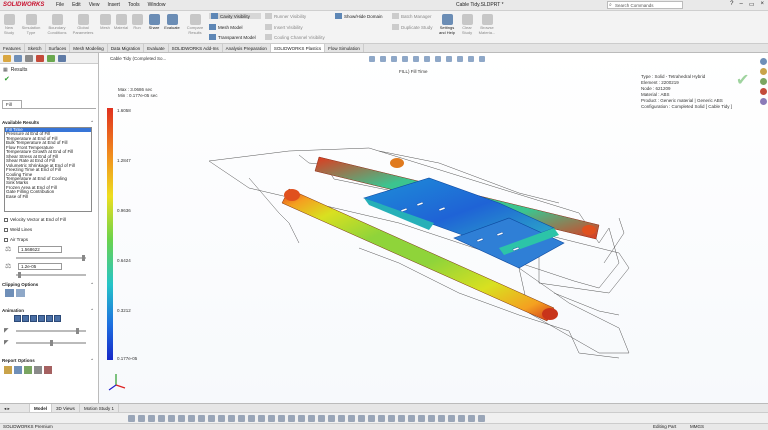 The height and width of the screenshot is (430, 768). What do you see at coordinates (29, 58) in the screenshot?
I see `configuration-manager-icon` at bounding box center [29, 58].